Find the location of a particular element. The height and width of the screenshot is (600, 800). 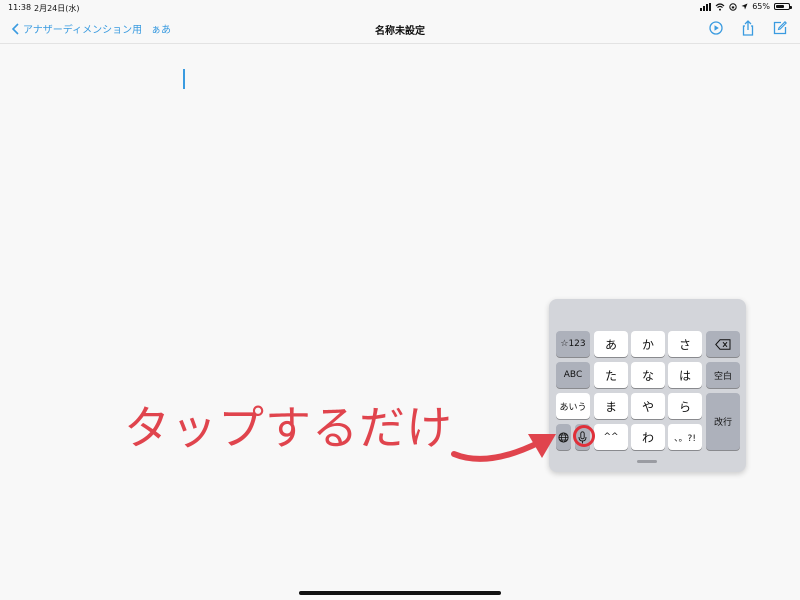

annotation-label: タップするだけ is located at coordinates (288, 428).